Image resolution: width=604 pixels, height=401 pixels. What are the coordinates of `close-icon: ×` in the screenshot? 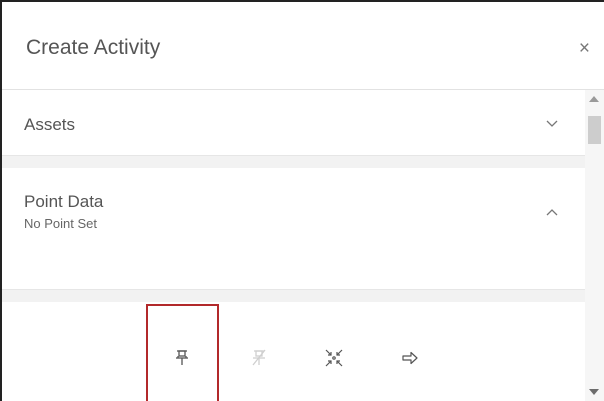 It's located at (584, 49).